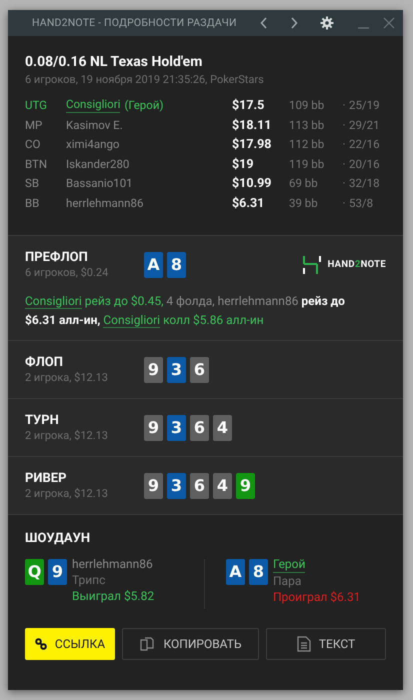 Image resolution: width=413 pixels, height=700 pixels. Describe the element at coordinates (364, 164) in the screenshot. I see `player-stats: 20/16` at that location.